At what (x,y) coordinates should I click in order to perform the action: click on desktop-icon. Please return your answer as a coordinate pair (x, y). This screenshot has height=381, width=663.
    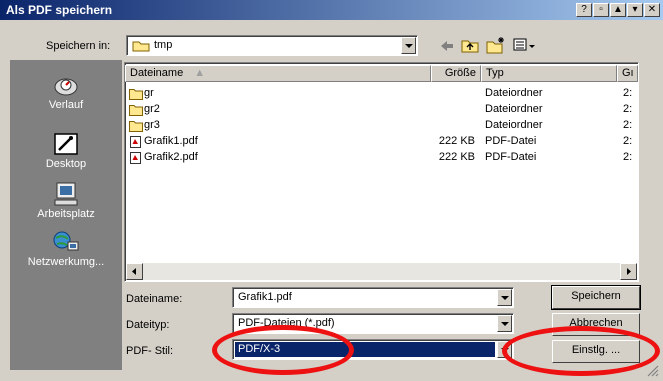
    Looking at the image, I should click on (66, 144).